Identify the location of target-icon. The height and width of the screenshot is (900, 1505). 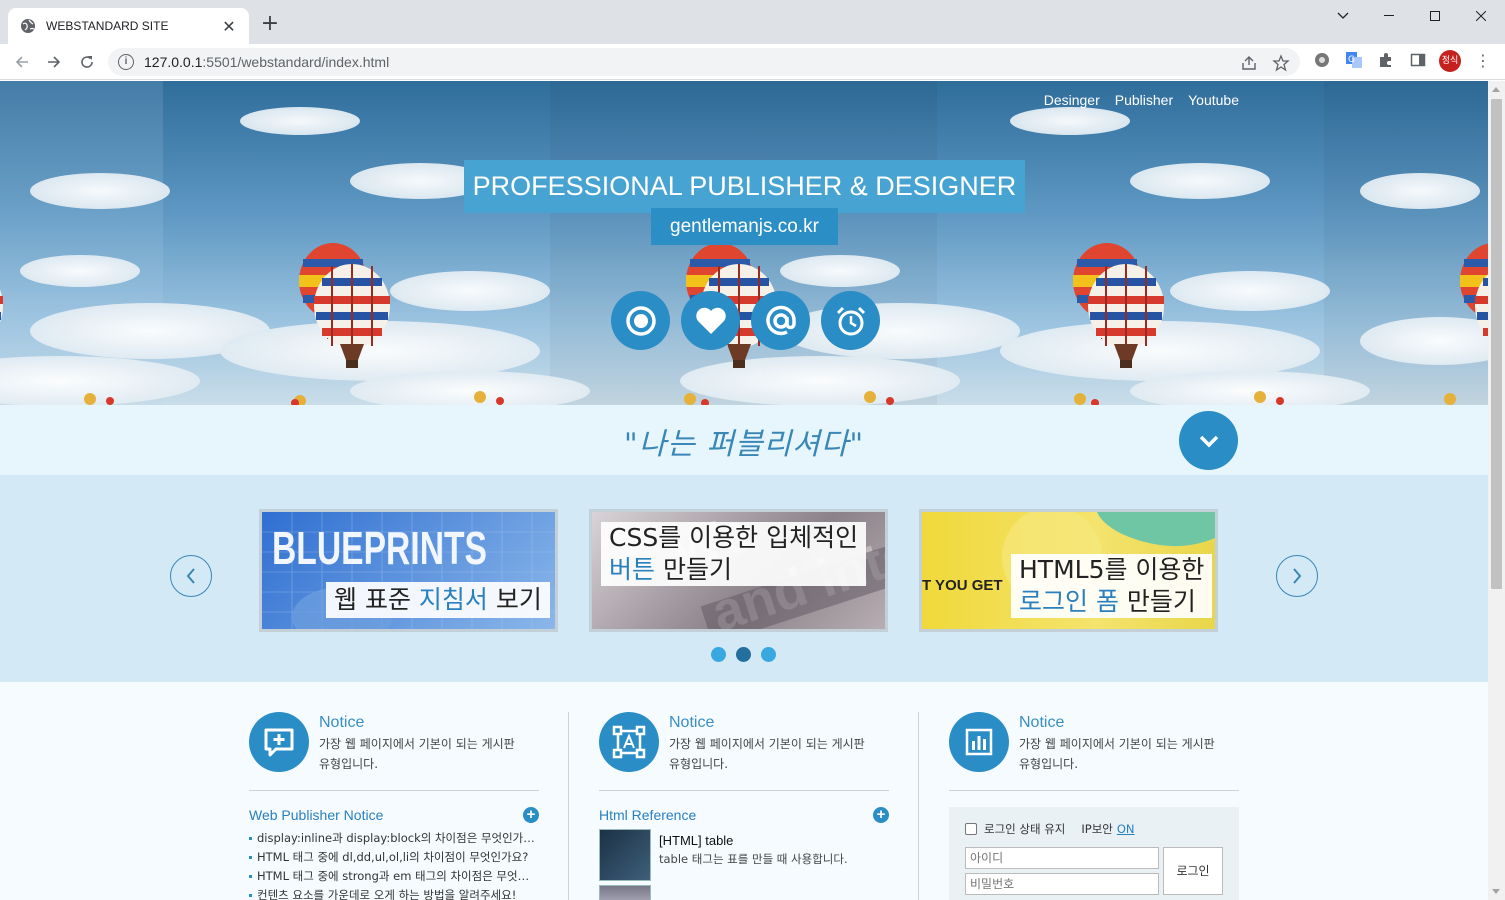
(640, 320).